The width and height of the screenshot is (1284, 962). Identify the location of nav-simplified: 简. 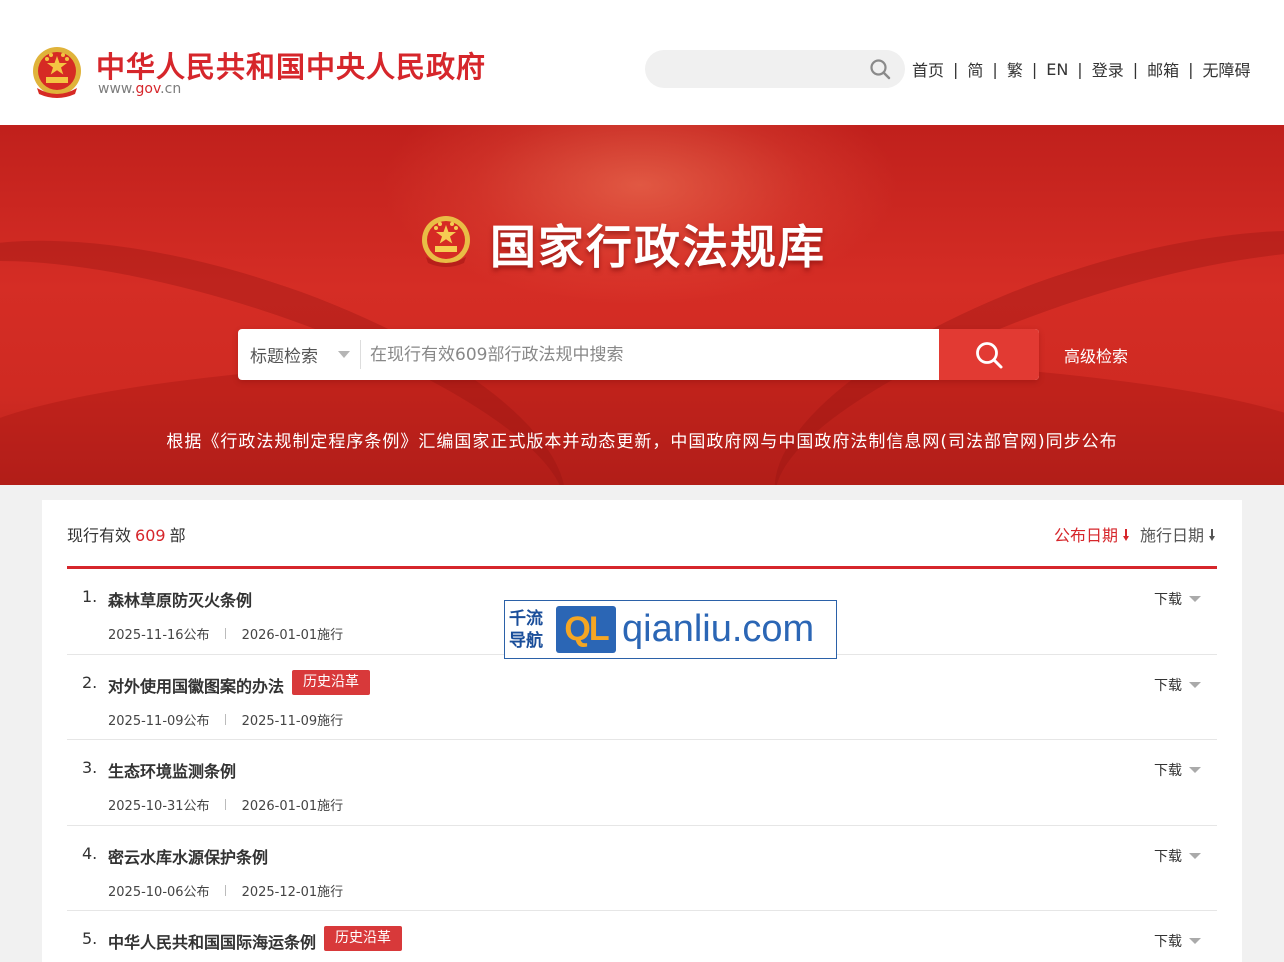
(975, 69).